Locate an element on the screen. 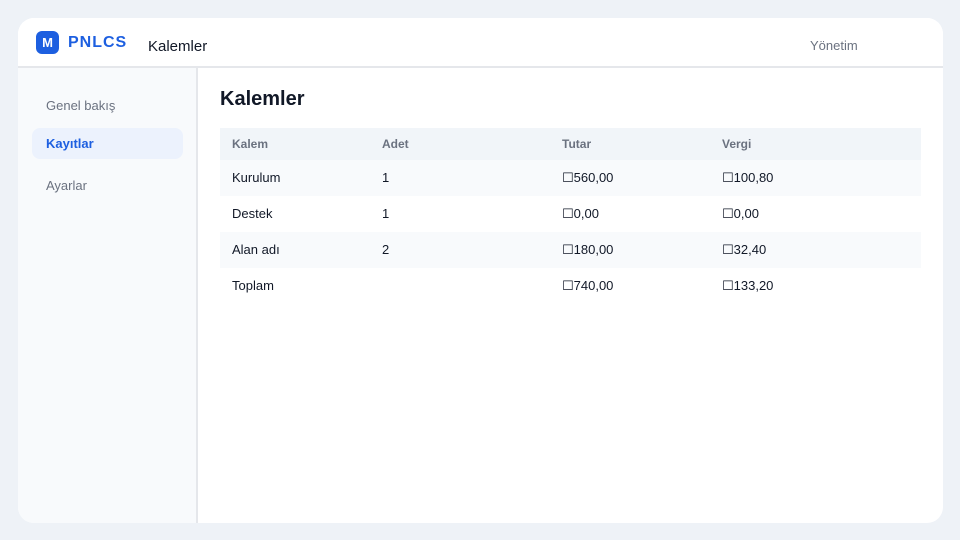  table-row-total: Toplam ☐740,00 ☐133,20 is located at coordinates (570, 286).